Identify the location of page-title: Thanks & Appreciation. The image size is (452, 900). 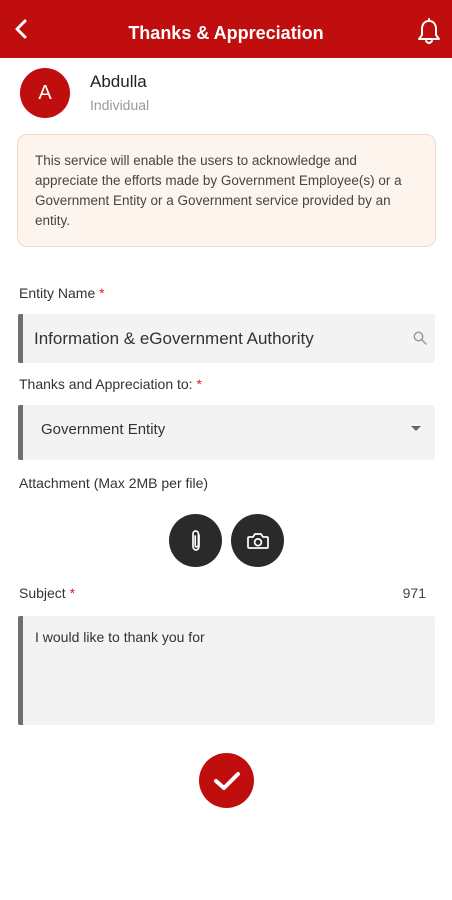
(226, 33).